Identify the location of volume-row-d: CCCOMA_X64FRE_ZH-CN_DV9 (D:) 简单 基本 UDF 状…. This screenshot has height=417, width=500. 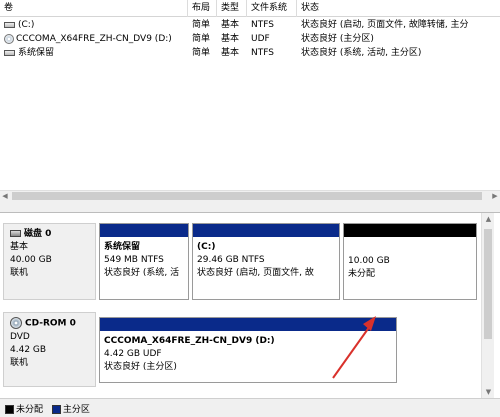
(250, 39).